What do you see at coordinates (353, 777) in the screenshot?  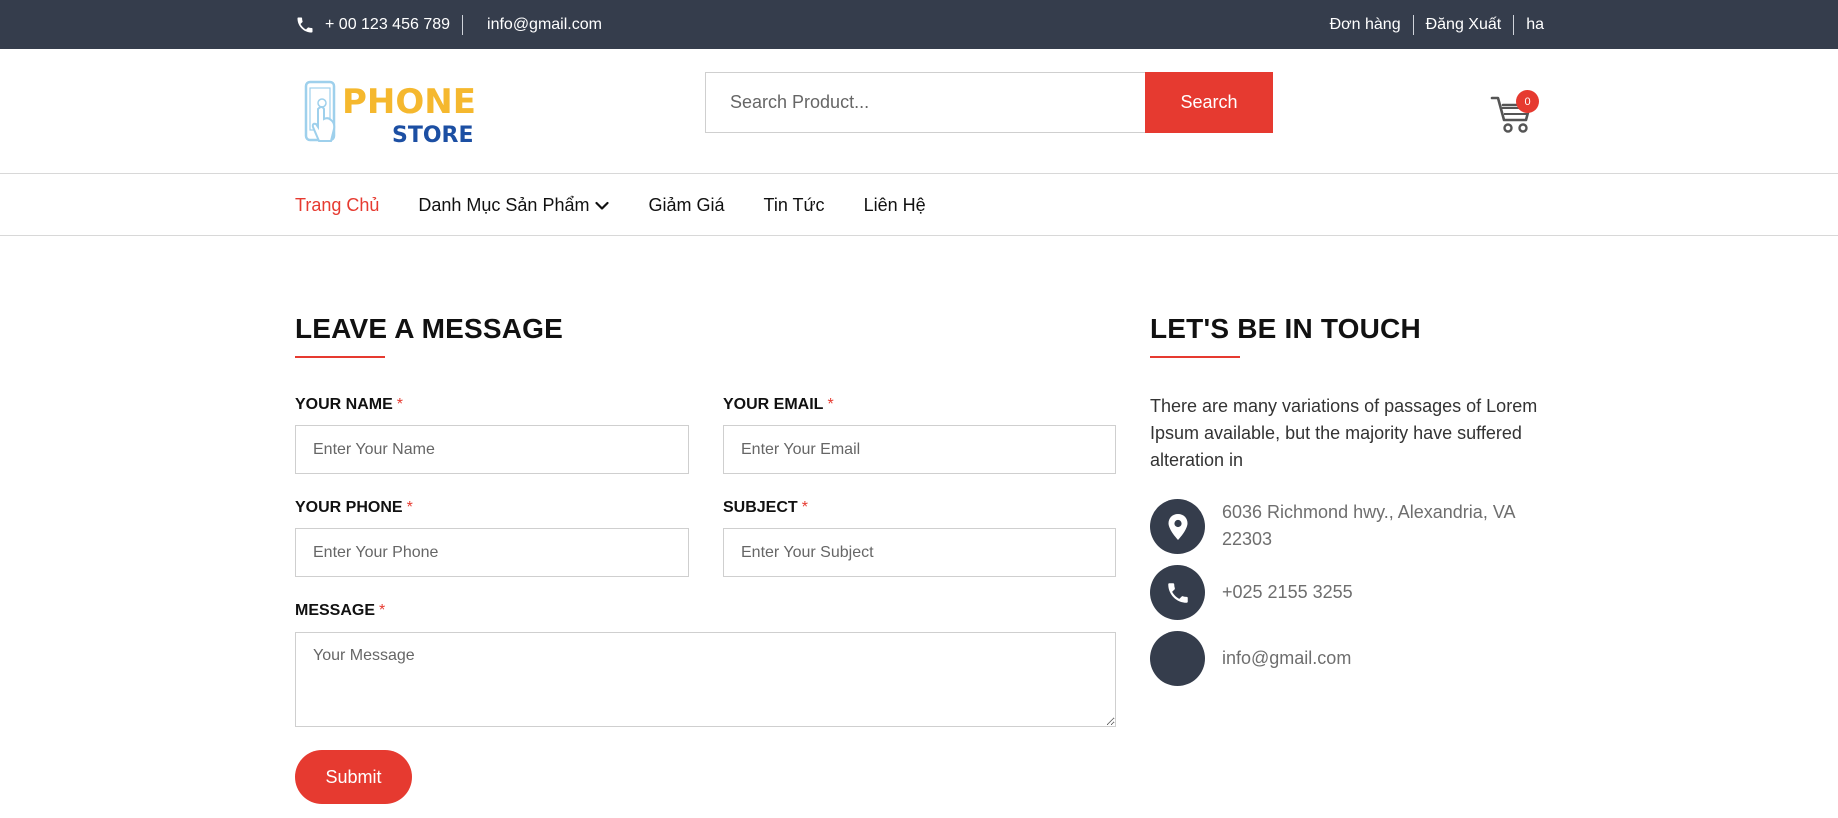 I see `submit-button: Submit` at bounding box center [353, 777].